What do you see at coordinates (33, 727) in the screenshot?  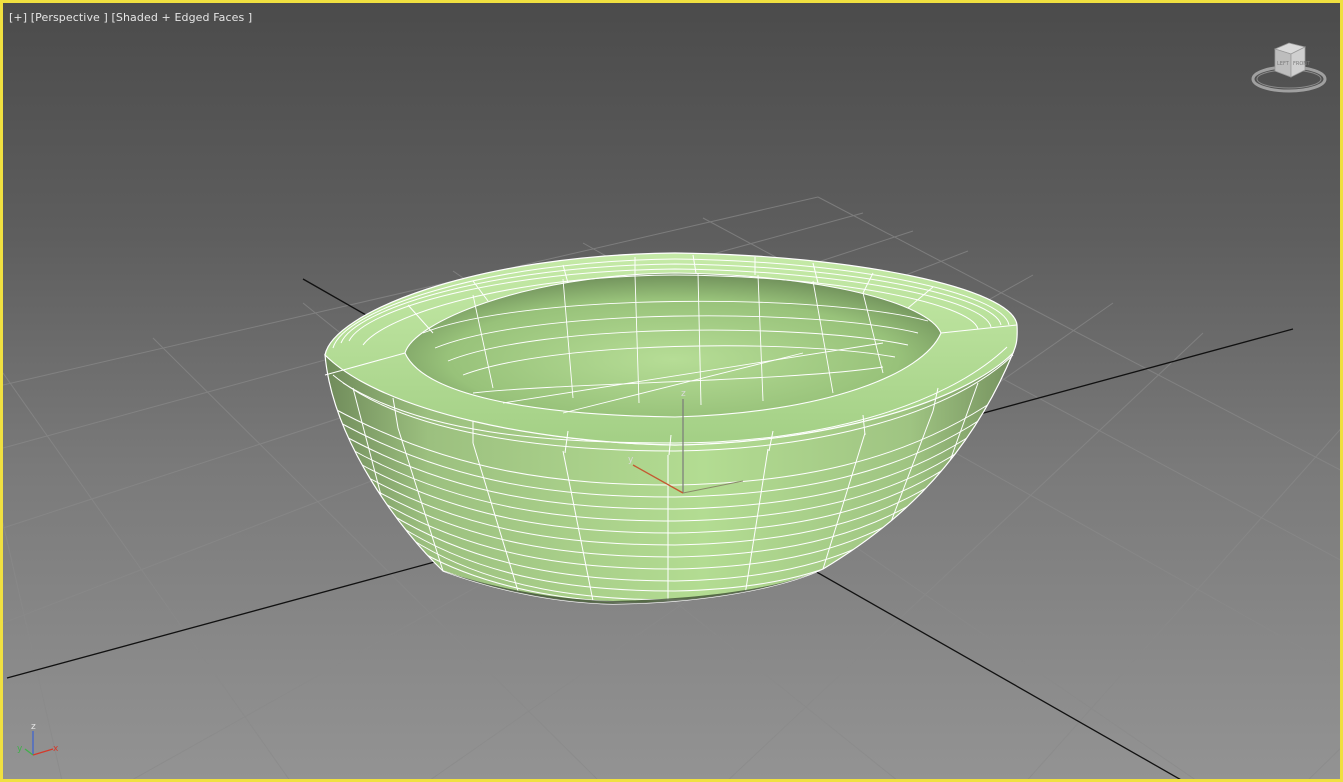 I see `tripod-z-label: z` at bounding box center [33, 727].